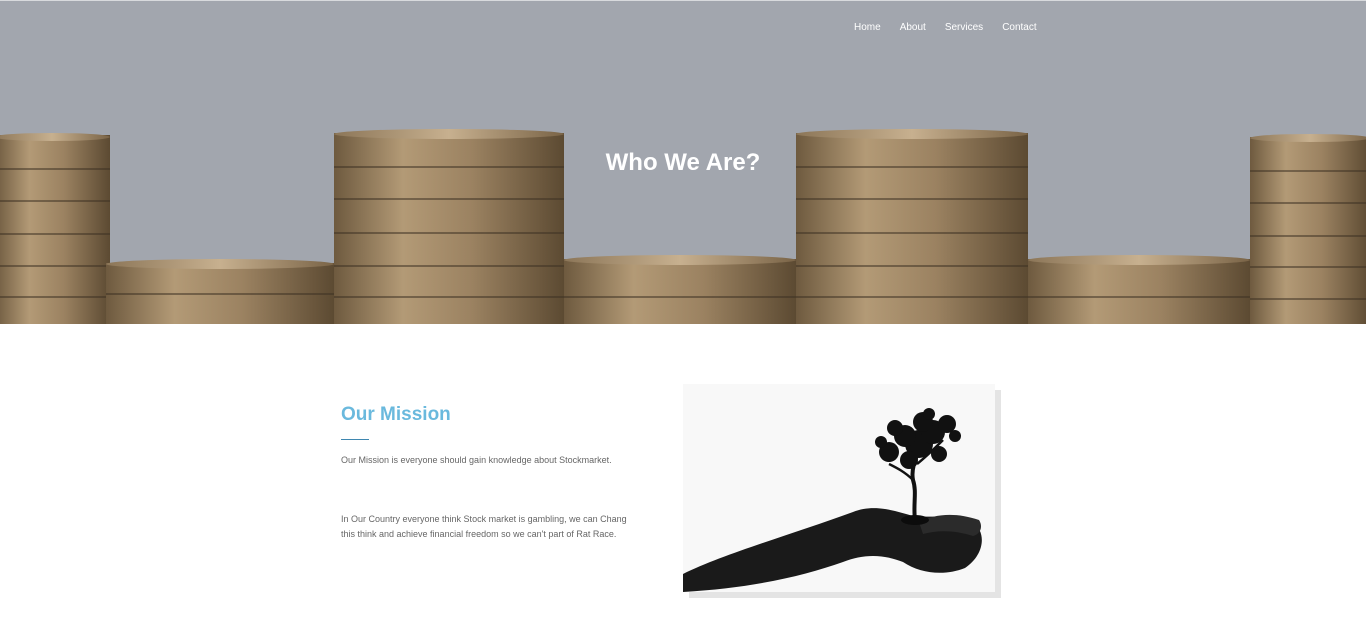 This screenshot has width=1366, height=640. What do you see at coordinates (396, 414) in the screenshot?
I see `mission-title: Our Mission` at bounding box center [396, 414].